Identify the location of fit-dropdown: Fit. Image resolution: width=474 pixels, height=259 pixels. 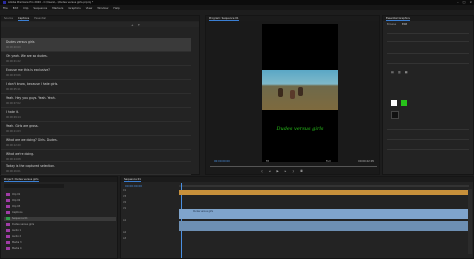
(267, 161).